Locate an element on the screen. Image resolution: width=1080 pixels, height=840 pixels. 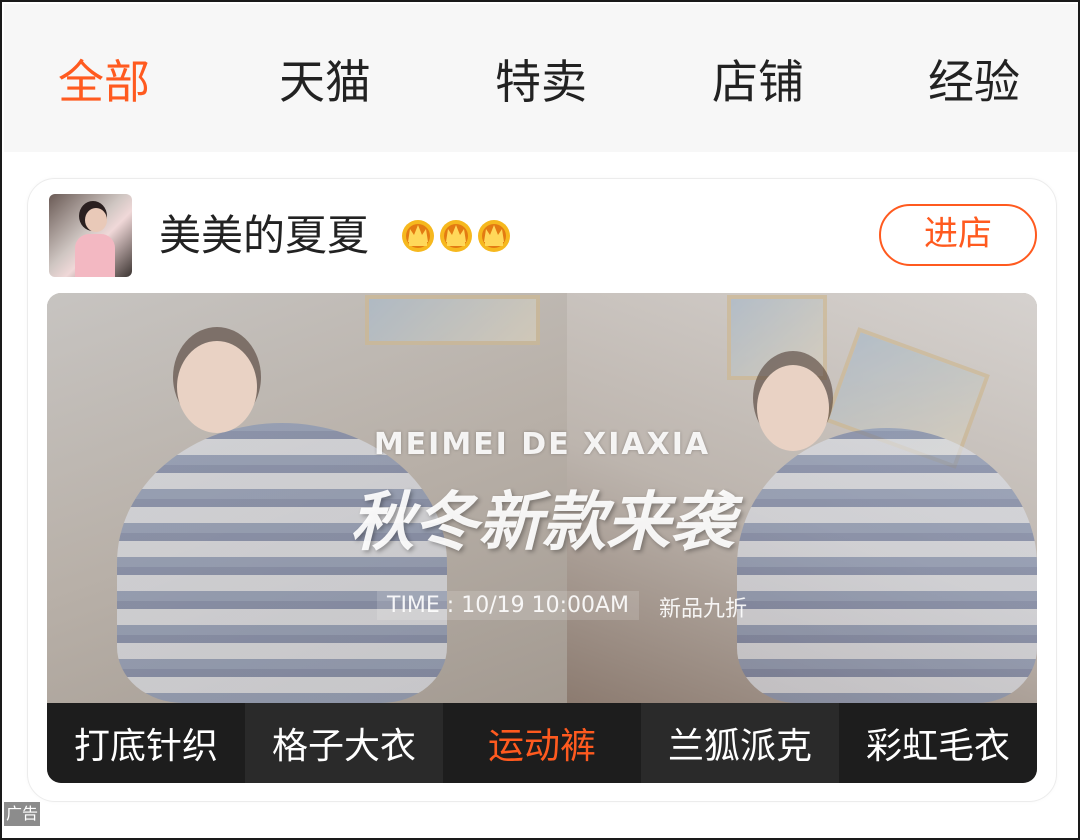
banner-promo: 新品九折 is located at coordinates (703, 609).